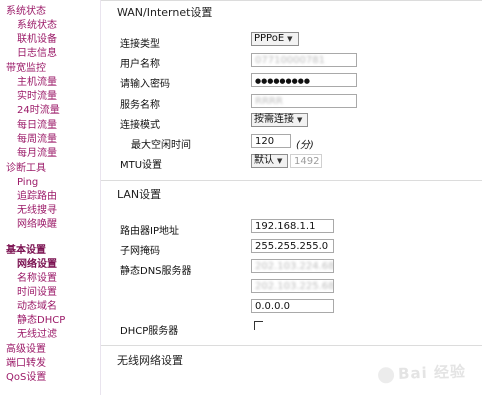  What do you see at coordinates (140, 44) in the screenshot?
I see `connection-type-label: 连接类型` at bounding box center [140, 44].